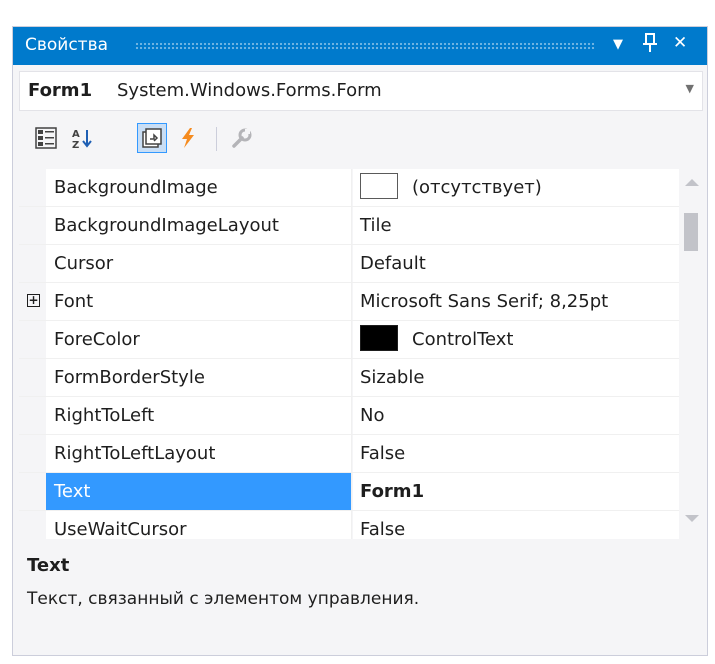  I want to click on property-name: RightToLeftLayout, so click(199, 453).